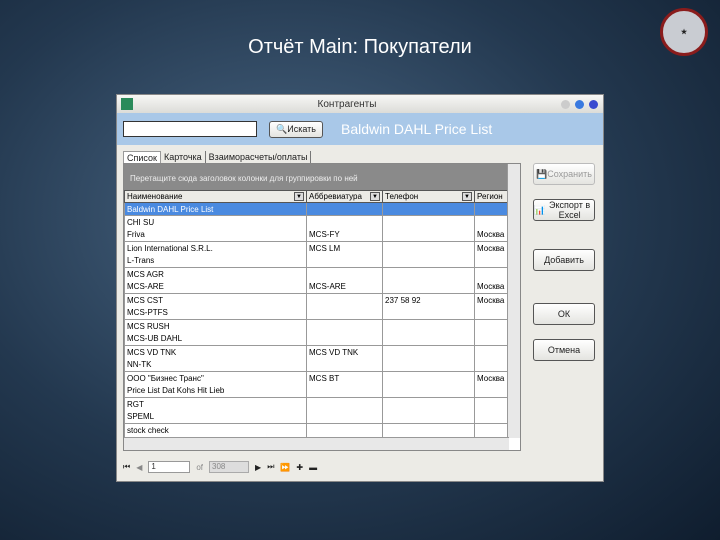 This screenshot has width=720, height=540. I want to click on close-button, so click(593, 104).